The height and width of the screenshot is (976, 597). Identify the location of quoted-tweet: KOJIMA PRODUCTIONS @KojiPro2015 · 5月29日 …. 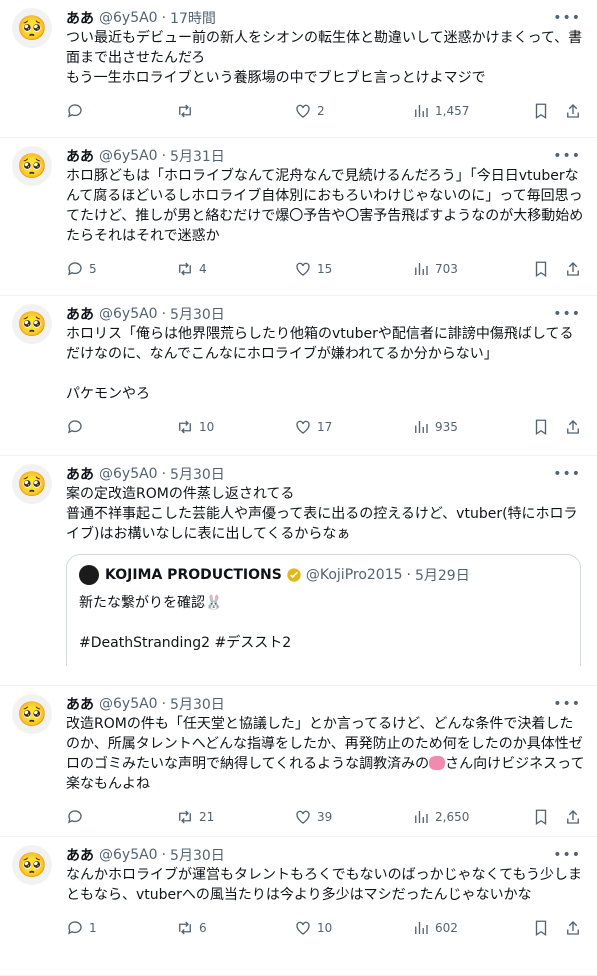
(323, 610).